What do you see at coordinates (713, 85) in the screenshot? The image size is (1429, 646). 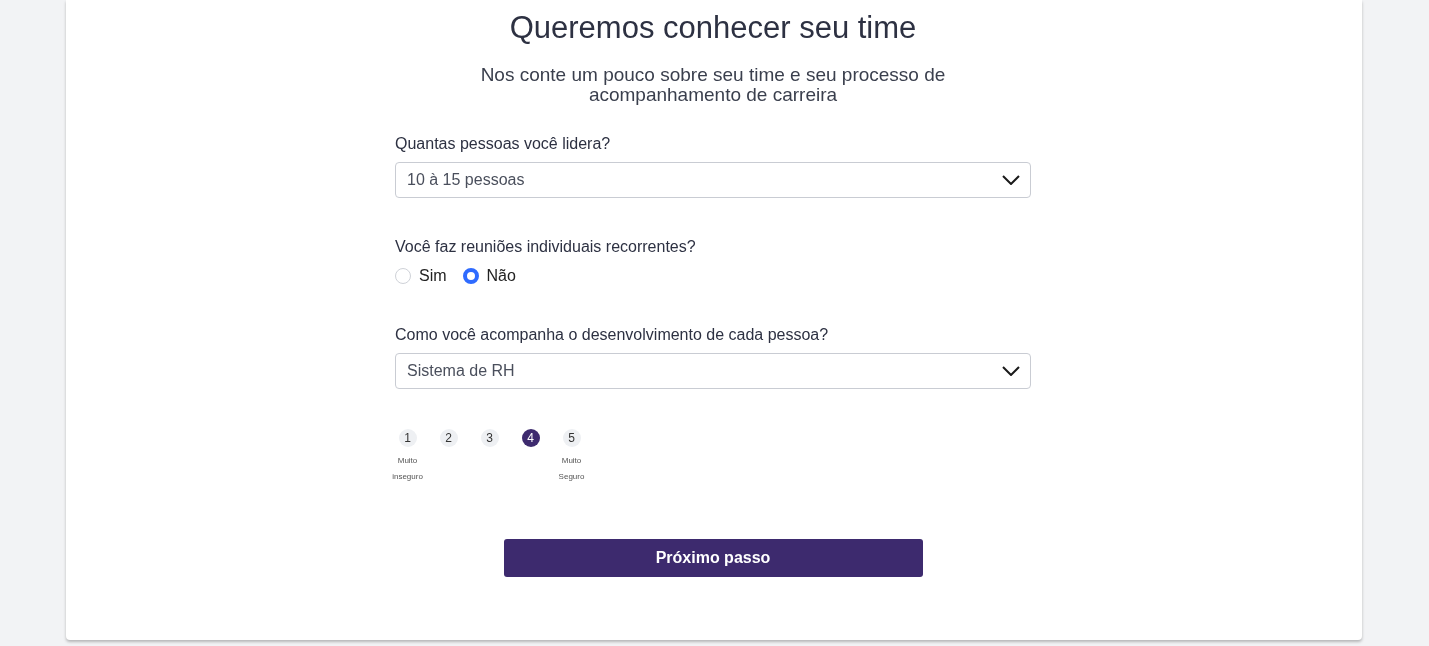 I see `page-subtitle: Nos conte um pouco sobre seu time e seu processo de acompanhamento de carreira` at bounding box center [713, 85].